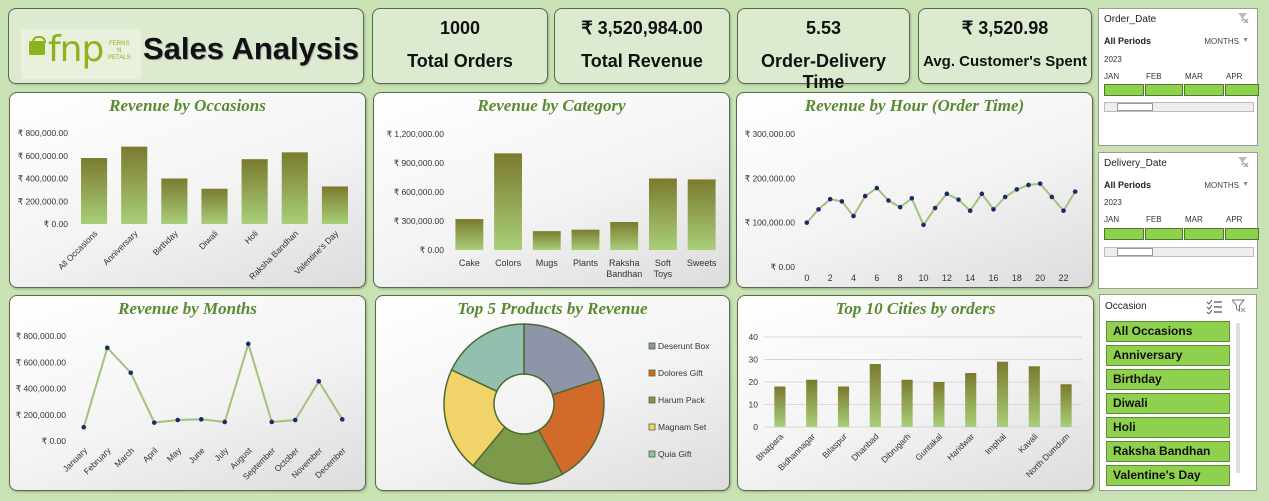 The height and width of the screenshot is (501, 1269). I want to click on x-tick-label: Guntakal, so click(928, 446).